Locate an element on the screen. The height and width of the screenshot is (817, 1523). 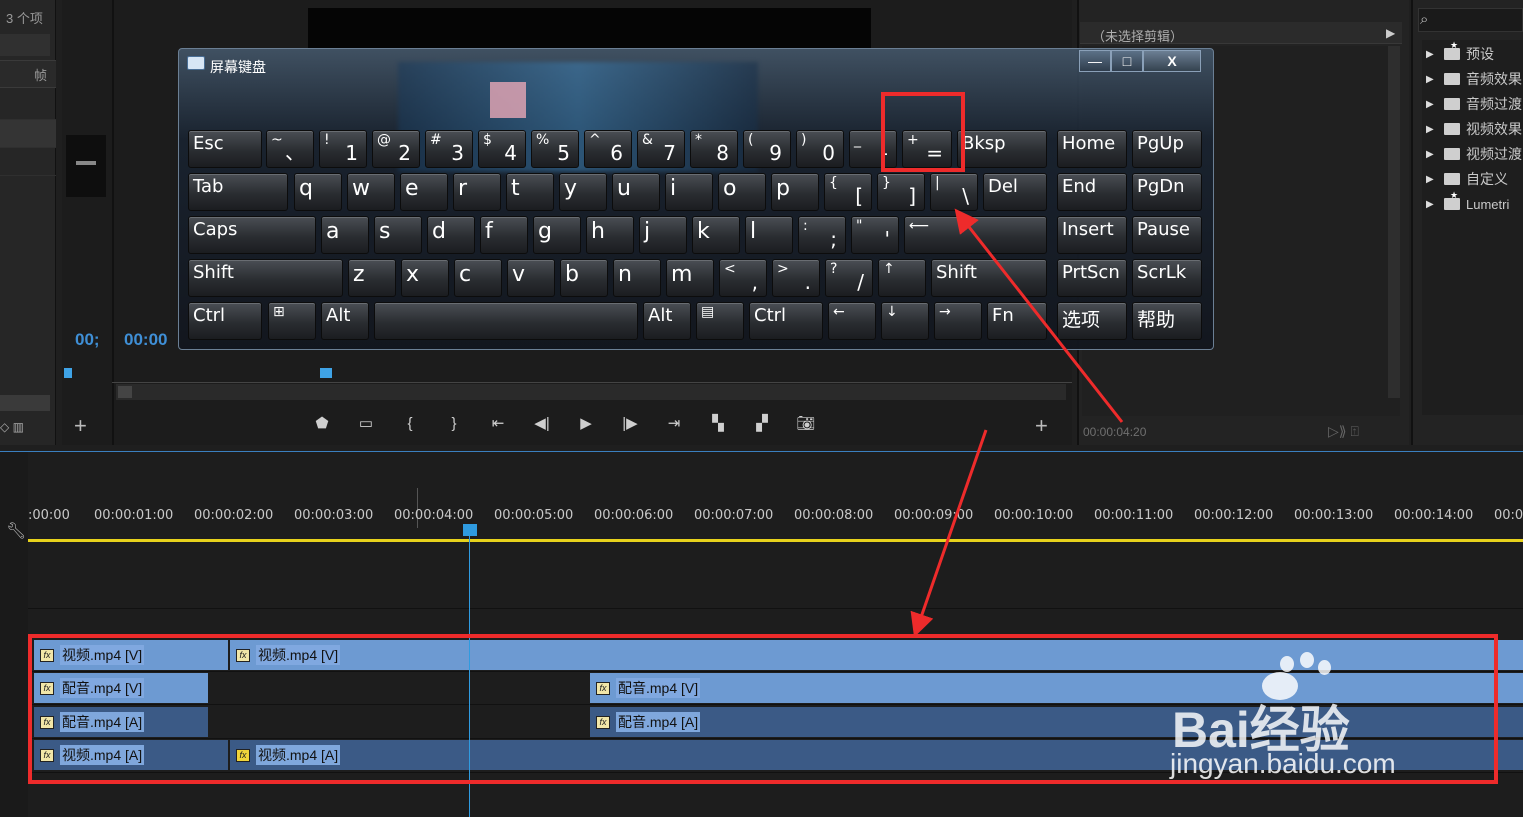
key-w: w is located at coordinates (371, 192).